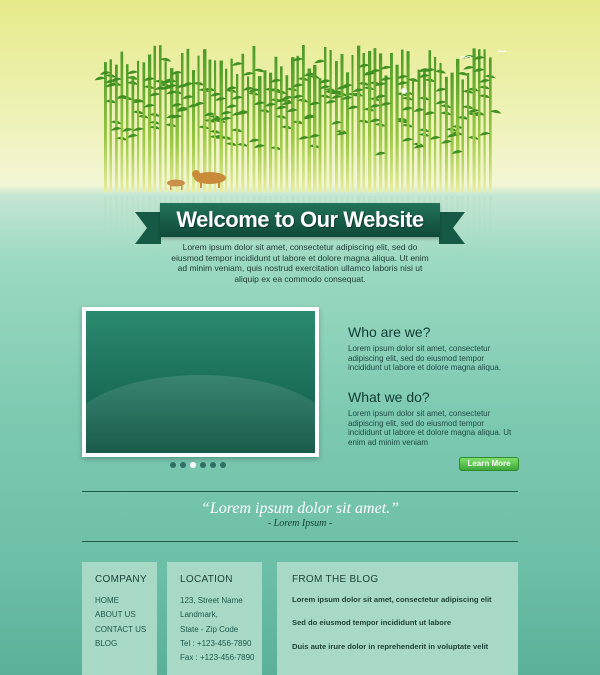  I want to click on footer-link-home: HOME, so click(120, 601).